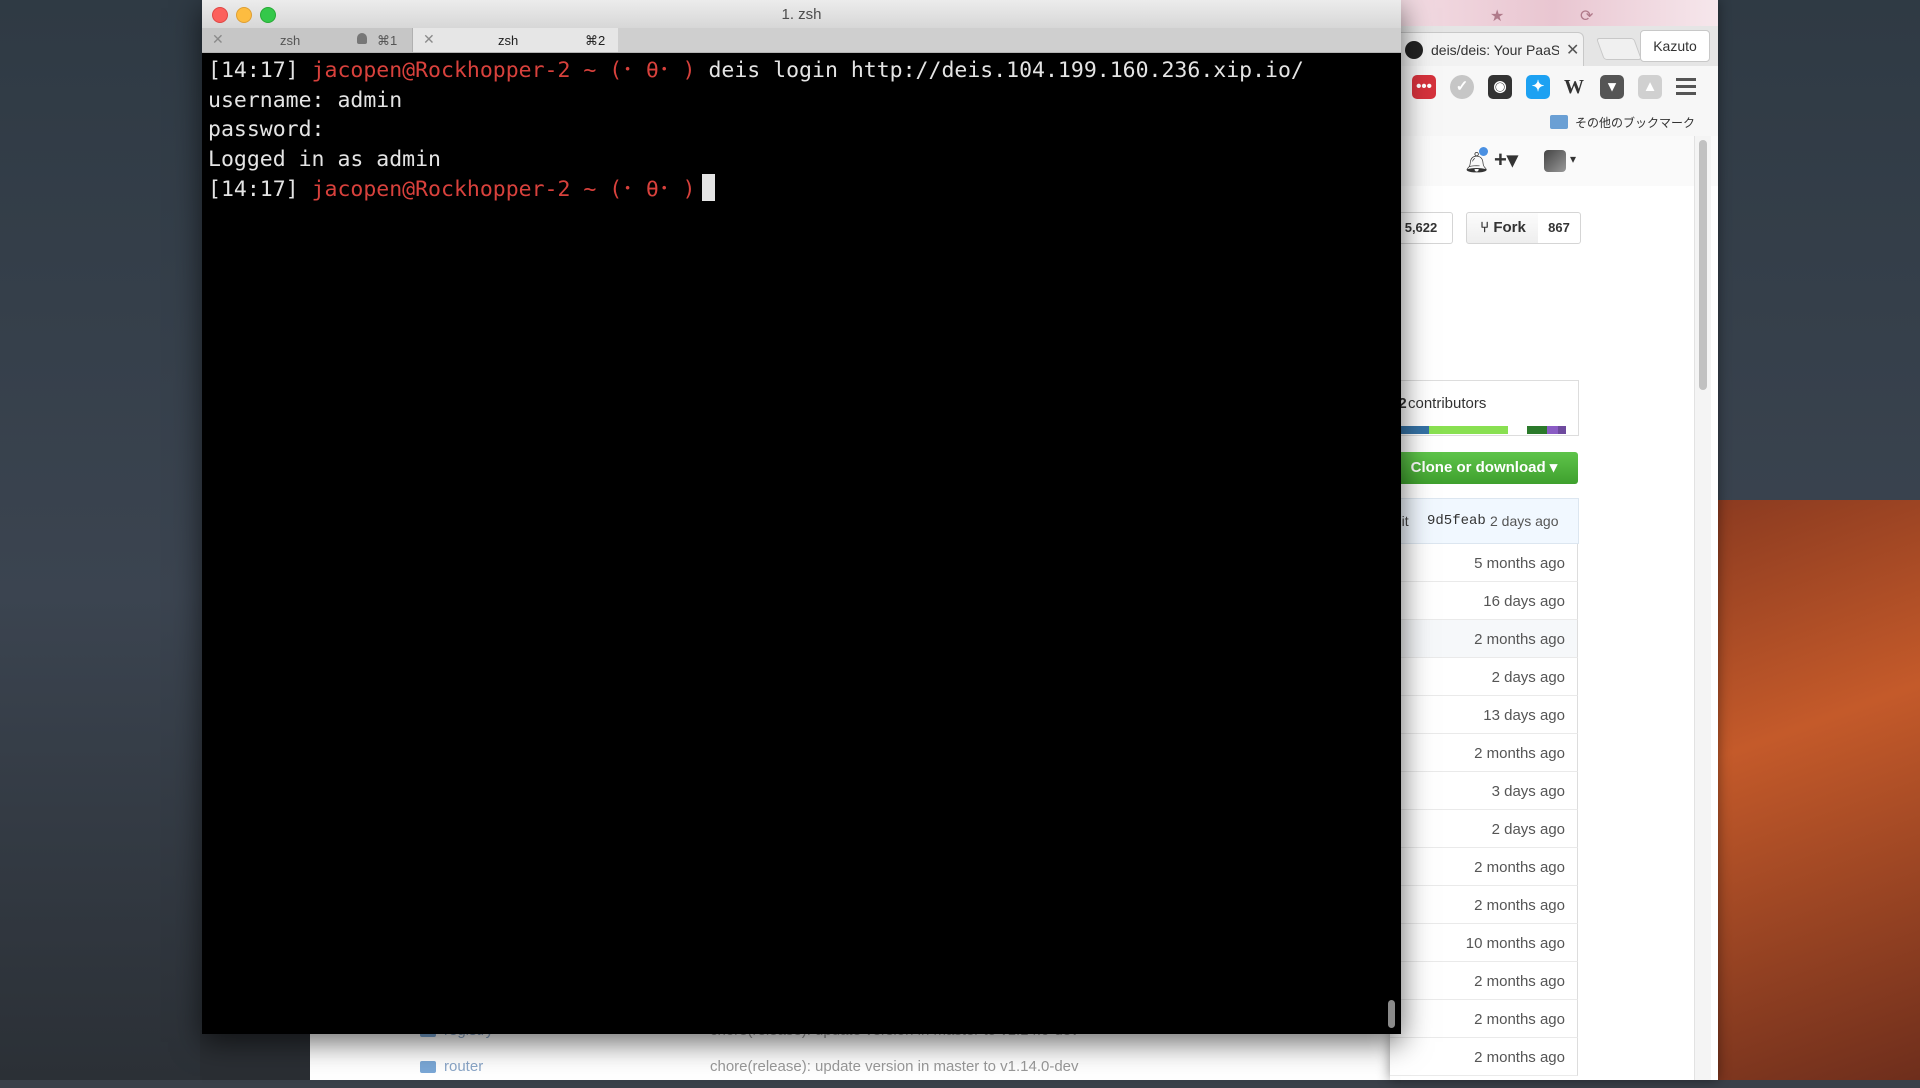 The image size is (1920, 1088). What do you see at coordinates (1462, 87) in the screenshot?
I see `circle-icon: ✓` at bounding box center [1462, 87].